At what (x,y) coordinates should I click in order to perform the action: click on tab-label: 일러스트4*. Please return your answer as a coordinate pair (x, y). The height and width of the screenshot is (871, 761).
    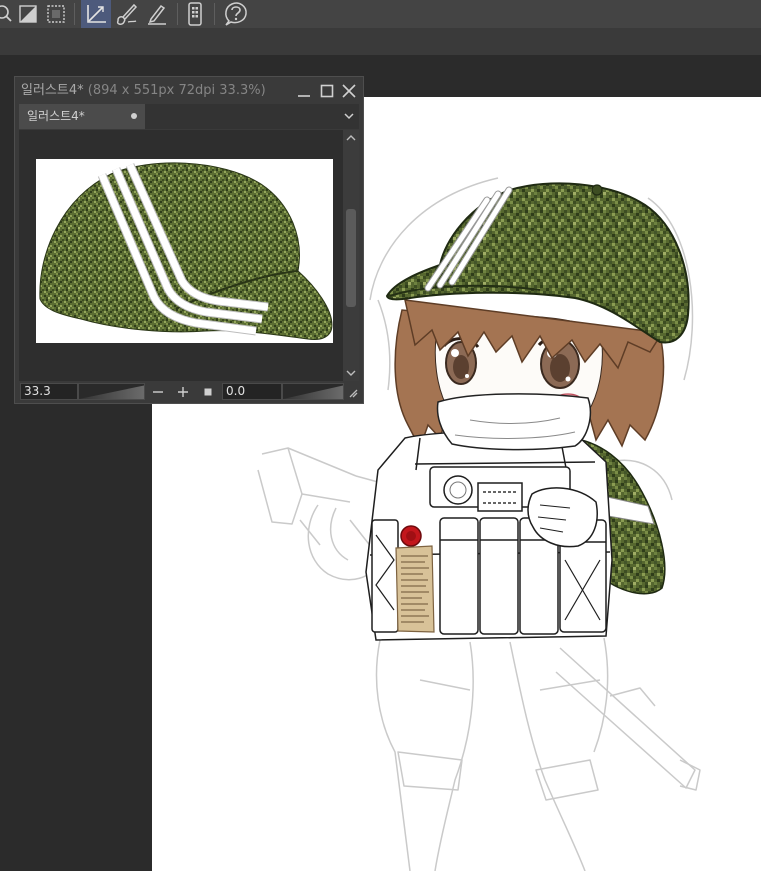
    Looking at the image, I should click on (56, 116).